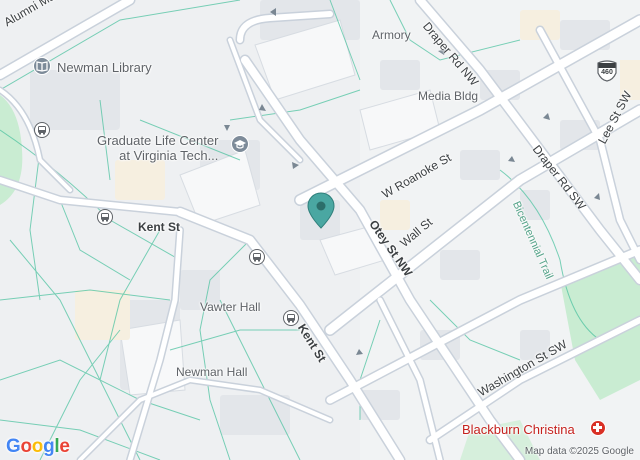  Describe the element at coordinates (448, 96) in the screenshot. I see `place-label-media-bldg: Media Bldg` at that location.